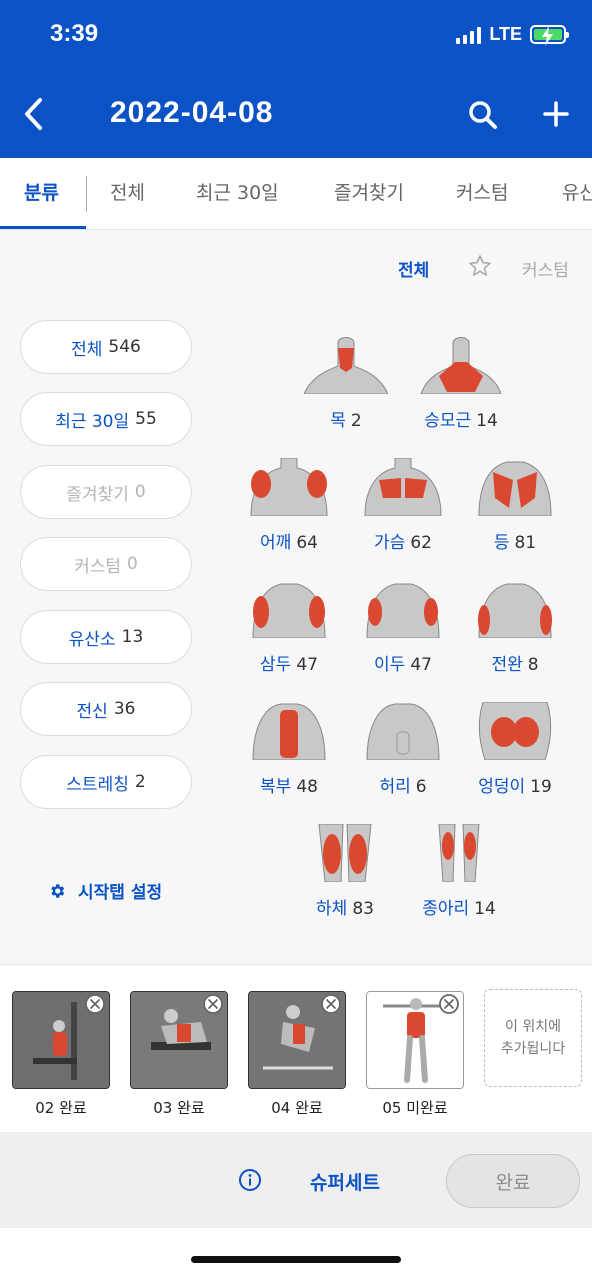  I want to click on muscle-shoulders: 어깨 64, so click(289, 505).